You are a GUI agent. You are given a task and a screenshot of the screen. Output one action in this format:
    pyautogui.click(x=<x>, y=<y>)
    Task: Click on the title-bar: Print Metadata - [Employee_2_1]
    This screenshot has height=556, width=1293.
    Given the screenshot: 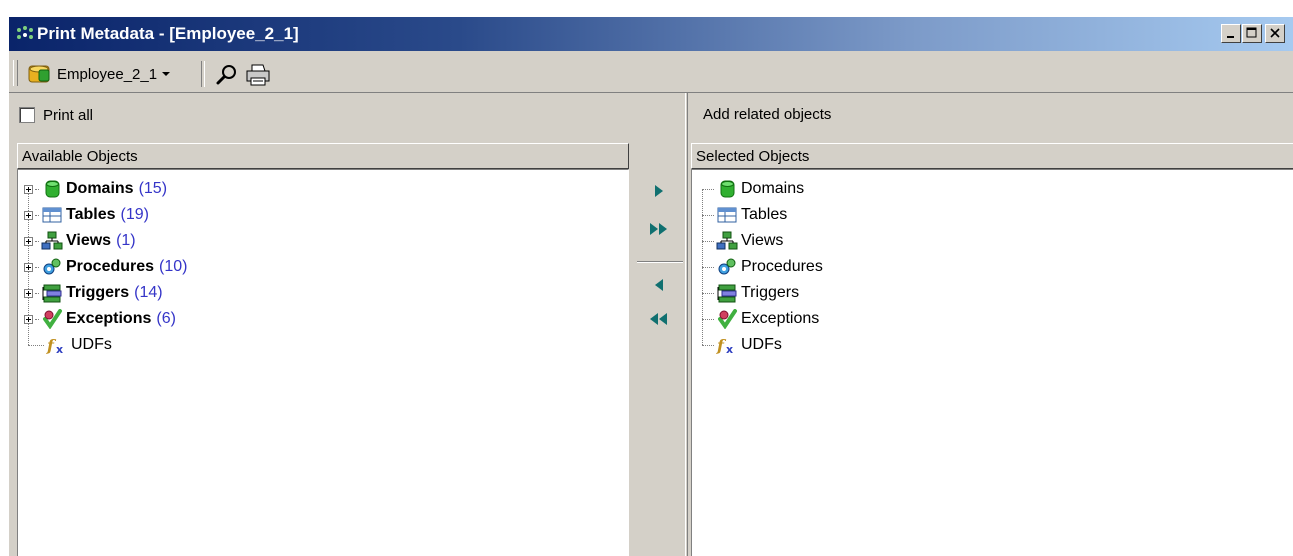 What is the action you would take?
    pyautogui.click(x=651, y=34)
    